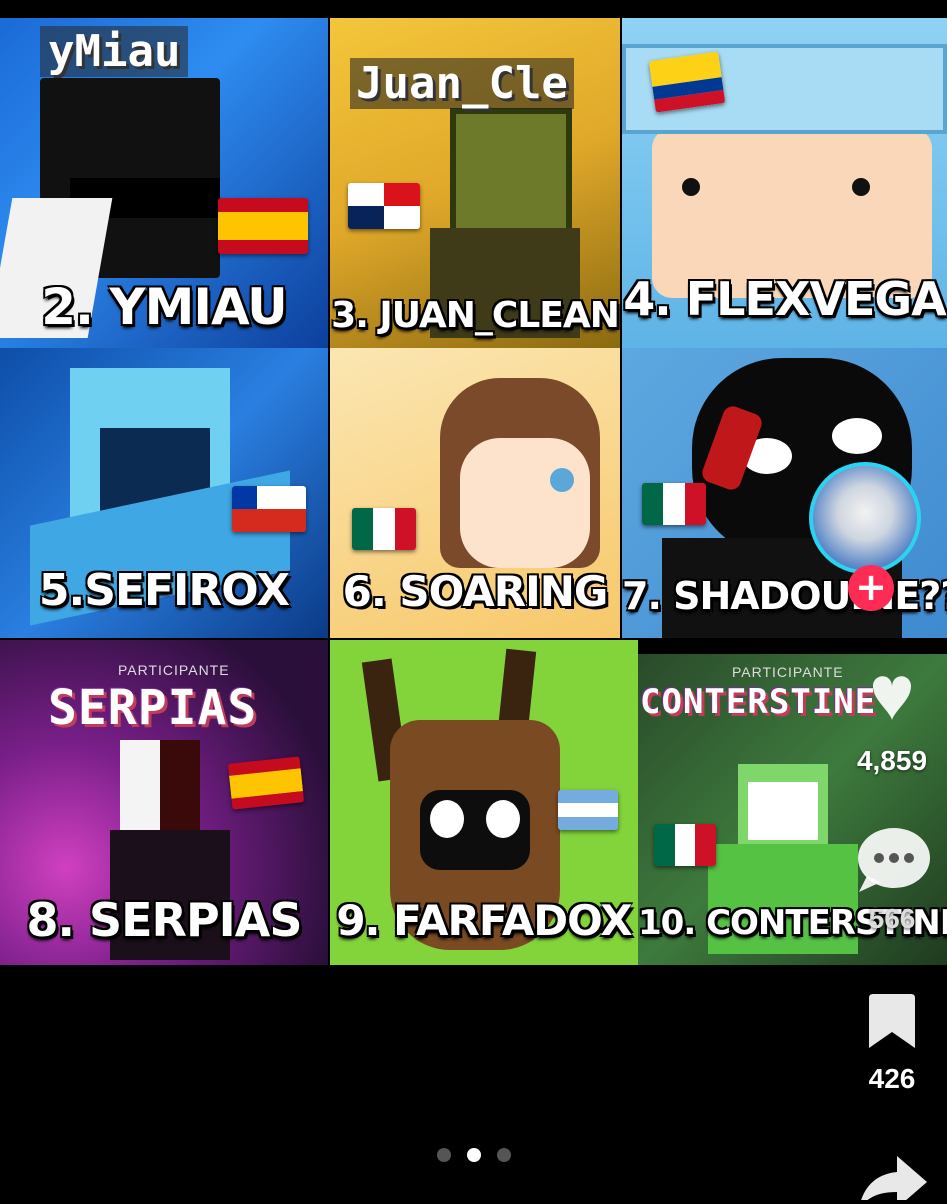  I want to click on tile-label: 4. FLEXVEGA, so click(785, 299).